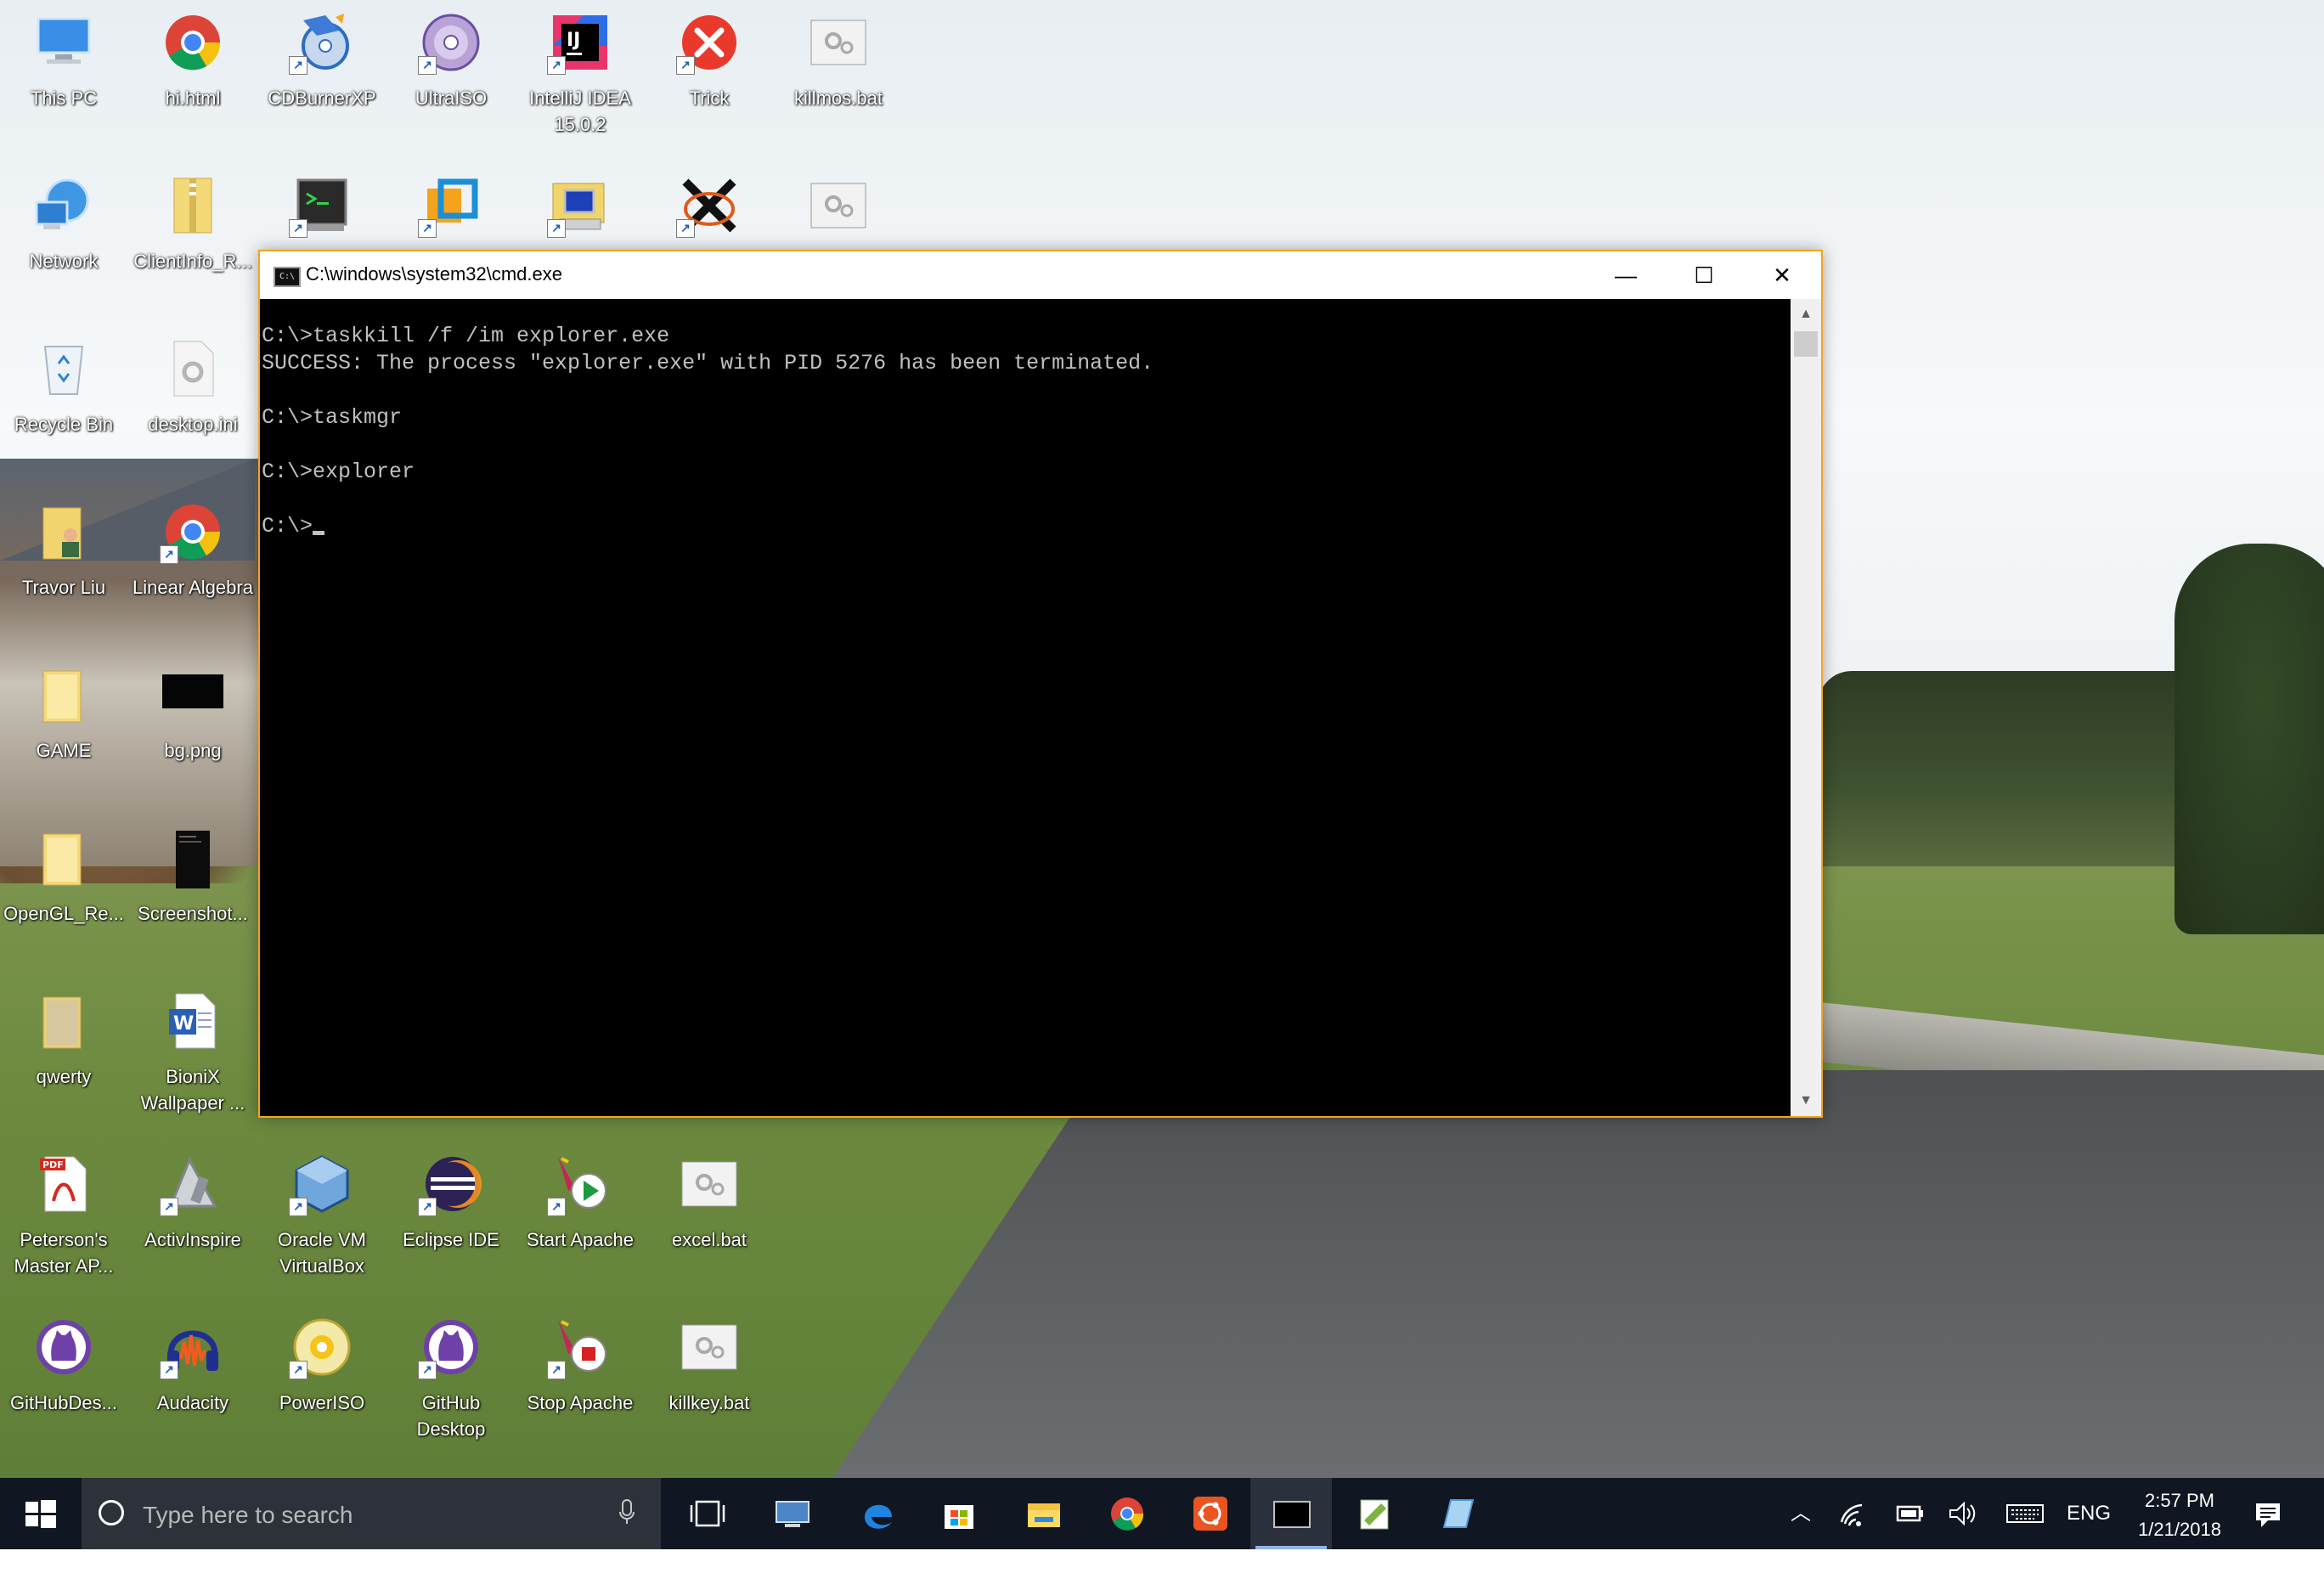  What do you see at coordinates (1806, 1101) in the screenshot?
I see `scroll-down-arrow-icon: ▼` at bounding box center [1806, 1101].